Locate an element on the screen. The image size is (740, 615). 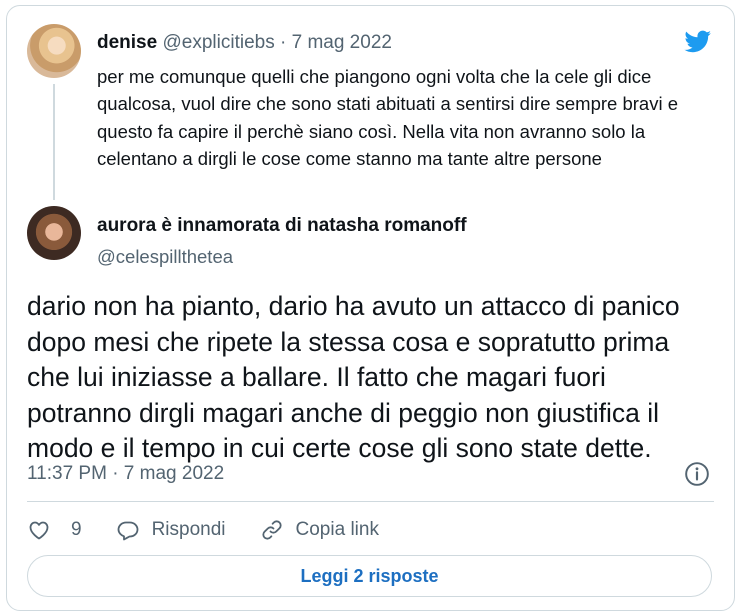
link-icon is located at coordinates (271, 530).